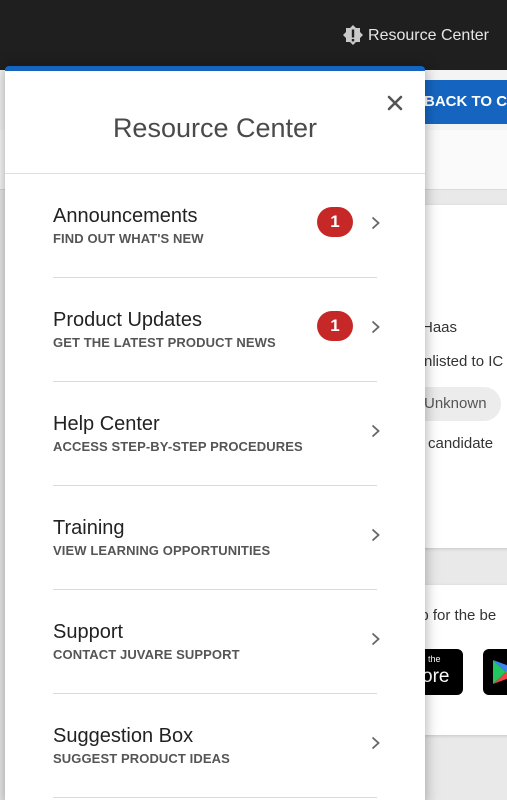  What do you see at coordinates (215, 128) in the screenshot?
I see `panel-title: Resource Center` at bounding box center [215, 128].